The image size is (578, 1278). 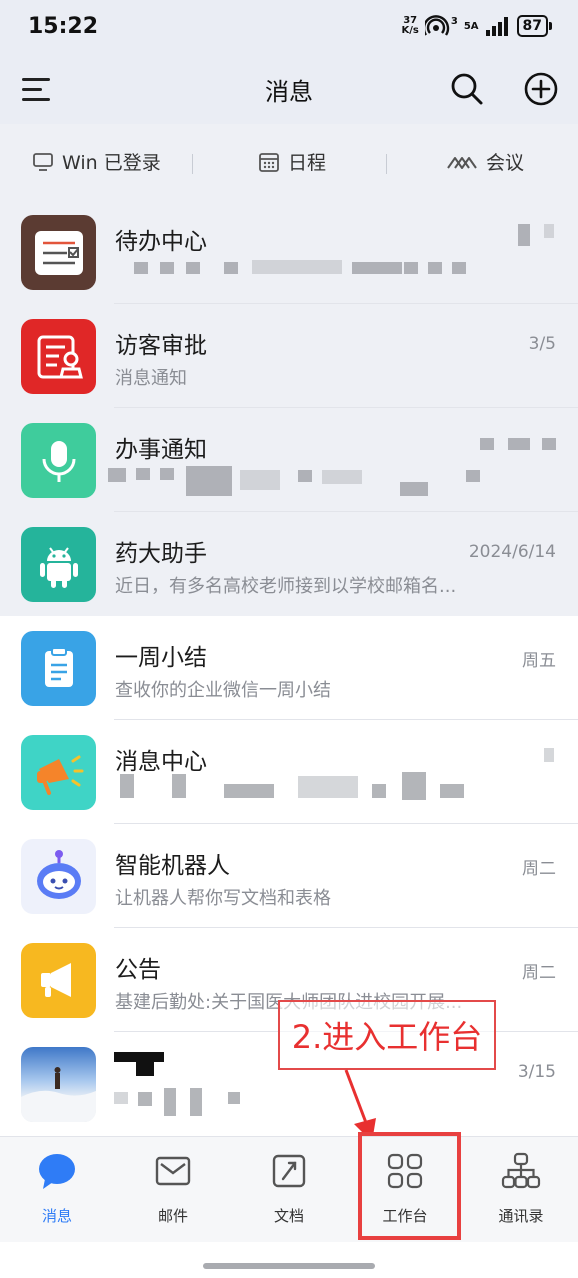 What do you see at coordinates (58, 772) in the screenshot?
I see `megaphone-icon` at bounding box center [58, 772].